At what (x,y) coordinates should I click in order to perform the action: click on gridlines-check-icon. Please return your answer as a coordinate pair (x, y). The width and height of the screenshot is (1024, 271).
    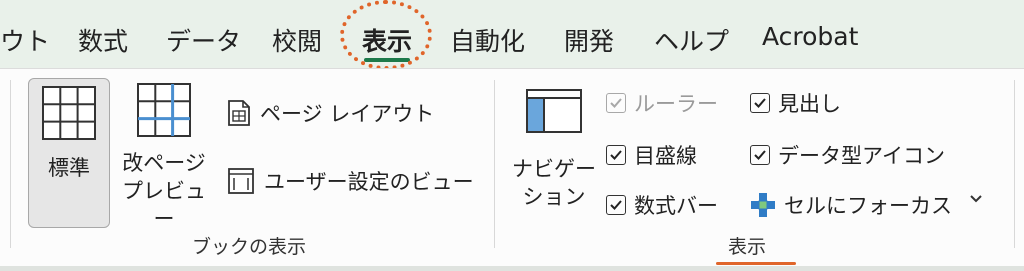
    Looking at the image, I should click on (616, 155).